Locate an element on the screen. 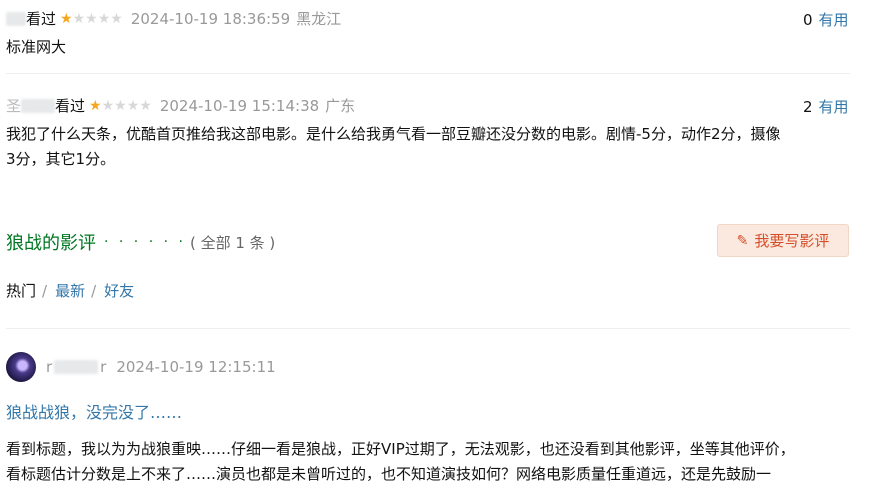  pencil-icon: ✎ is located at coordinates (742, 240).